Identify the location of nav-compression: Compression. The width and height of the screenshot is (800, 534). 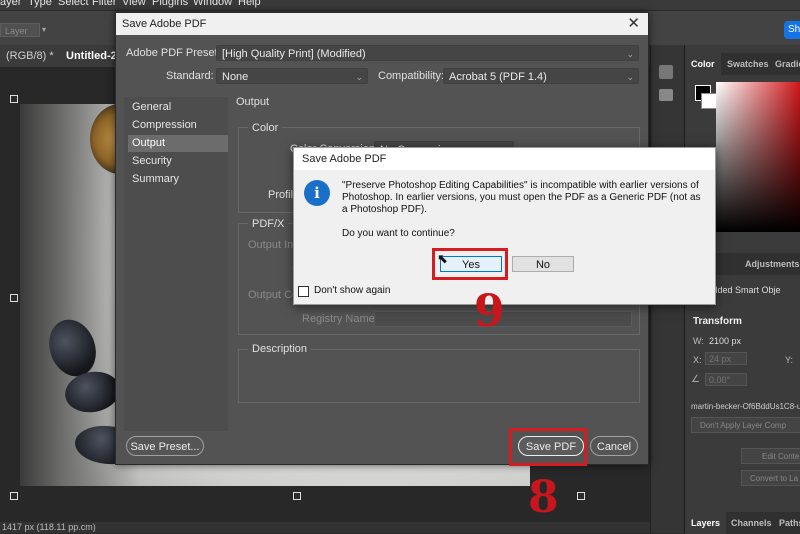
(178, 125).